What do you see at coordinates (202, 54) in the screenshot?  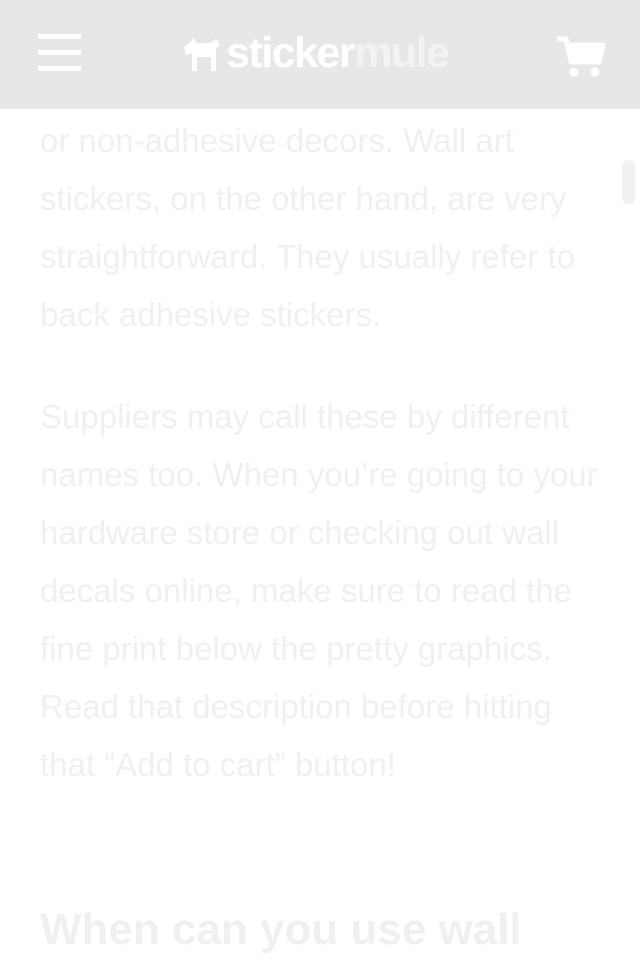 I see `mule-icon` at bounding box center [202, 54].